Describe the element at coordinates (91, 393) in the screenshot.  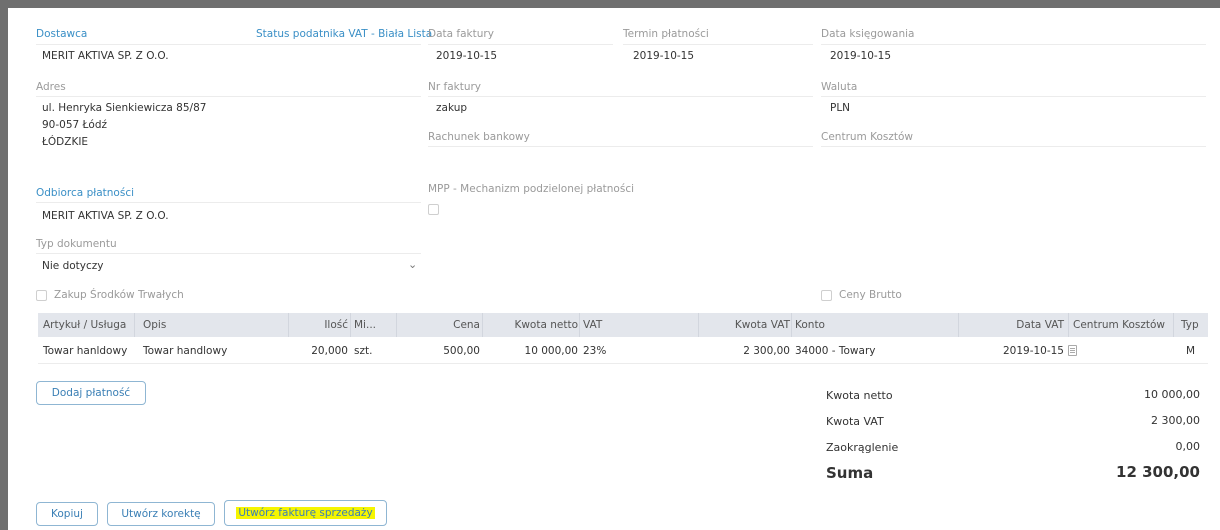
I see `add-payment-button: Dodaj płatność` at that location.